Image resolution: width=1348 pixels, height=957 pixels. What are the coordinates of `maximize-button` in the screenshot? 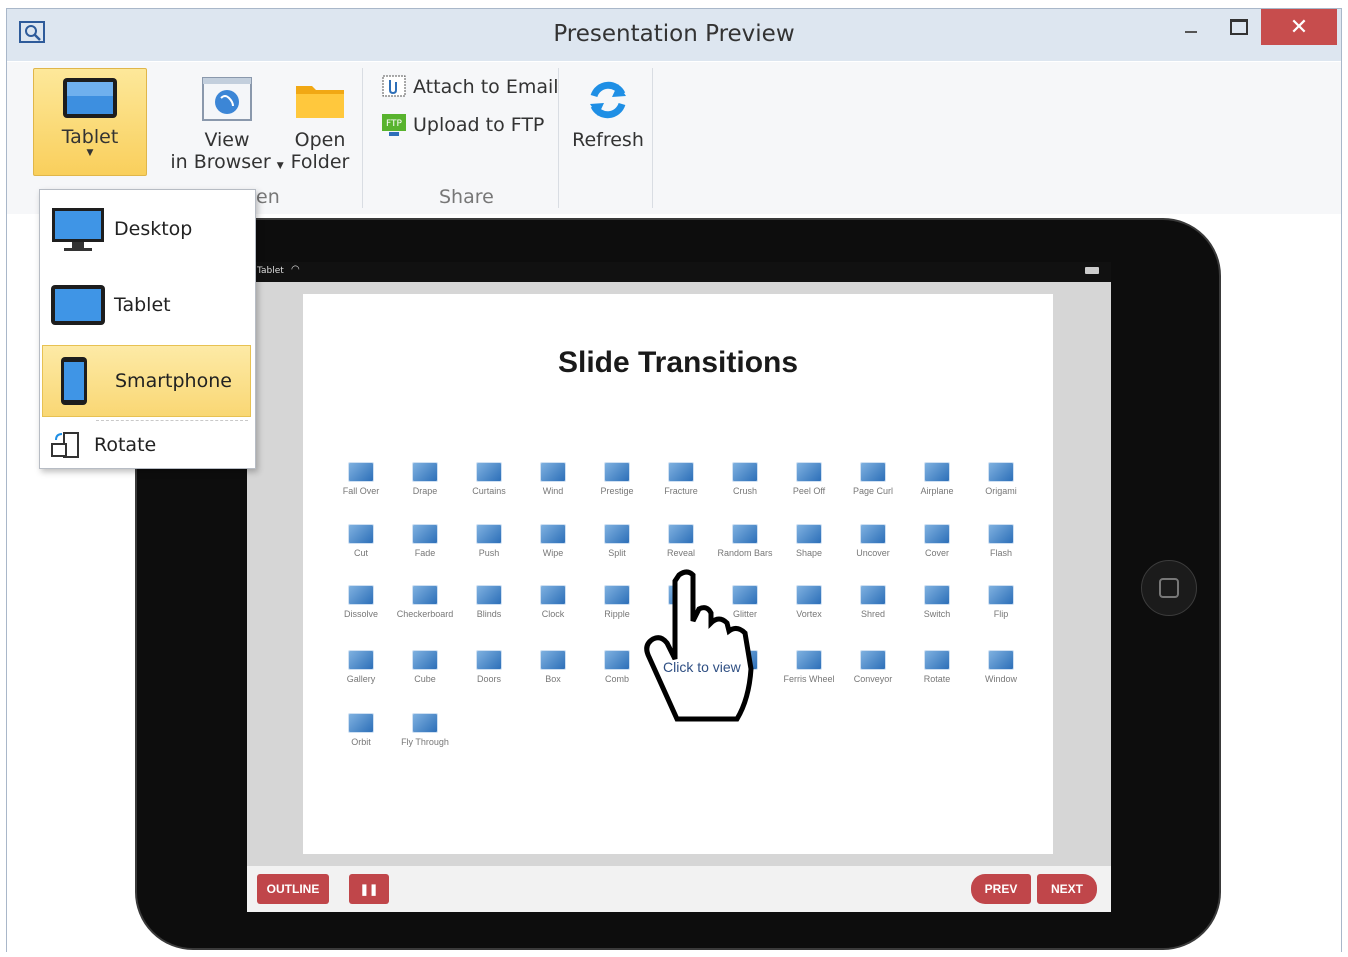 It's located at (1239, 27).